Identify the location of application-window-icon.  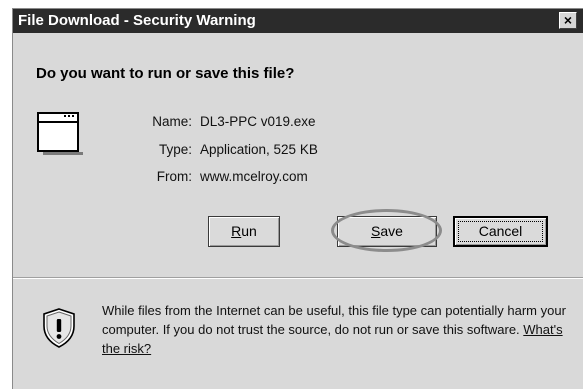
(60, 133).